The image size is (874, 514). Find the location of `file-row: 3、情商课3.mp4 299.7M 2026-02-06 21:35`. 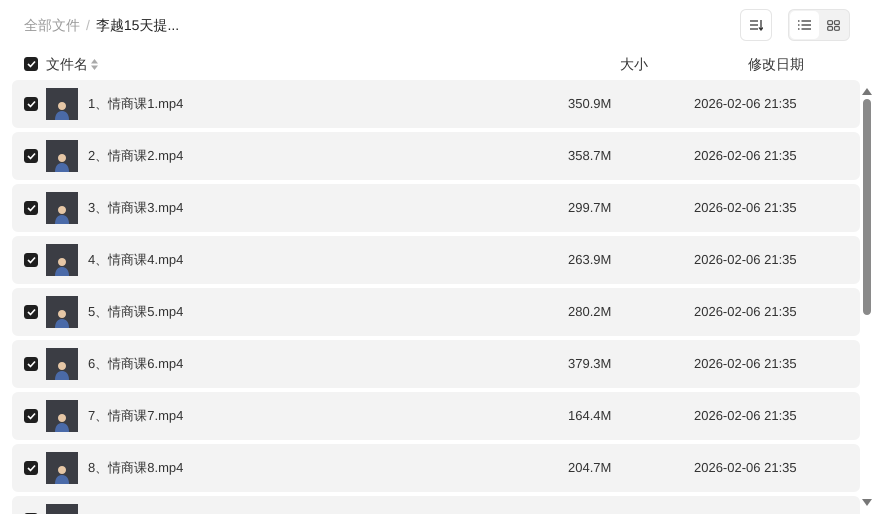

file-row: 3、情商课3.mp4 299.7M 2026-02-06 21:35 is located at coordinates (436, 208).